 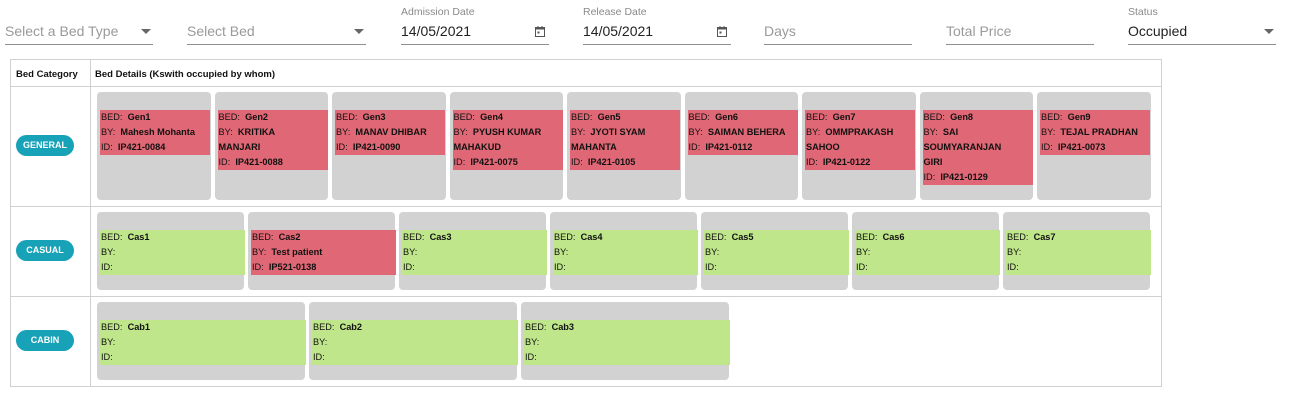 I want to click on bed-tile: BED: Cas2 BY: Test patient ID: IP521-0138, so click(x=322, y=251).